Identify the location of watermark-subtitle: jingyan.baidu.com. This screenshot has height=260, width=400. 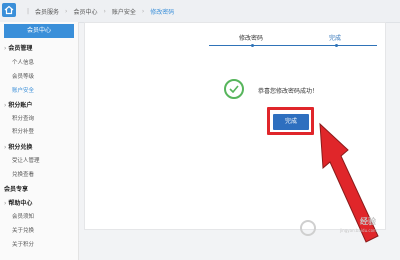
(358, 230).